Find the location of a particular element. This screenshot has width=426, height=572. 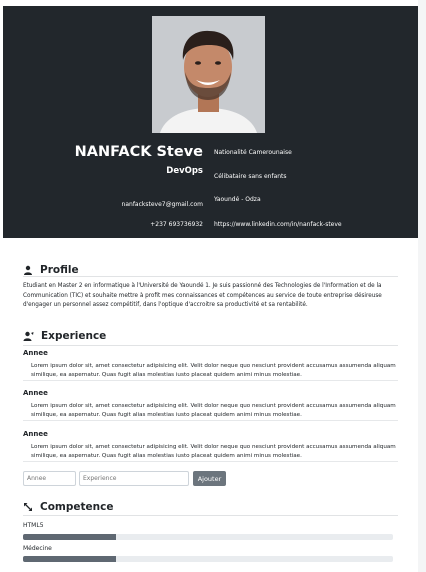

competence-heading: Competence is located at coordinates (68, 506).